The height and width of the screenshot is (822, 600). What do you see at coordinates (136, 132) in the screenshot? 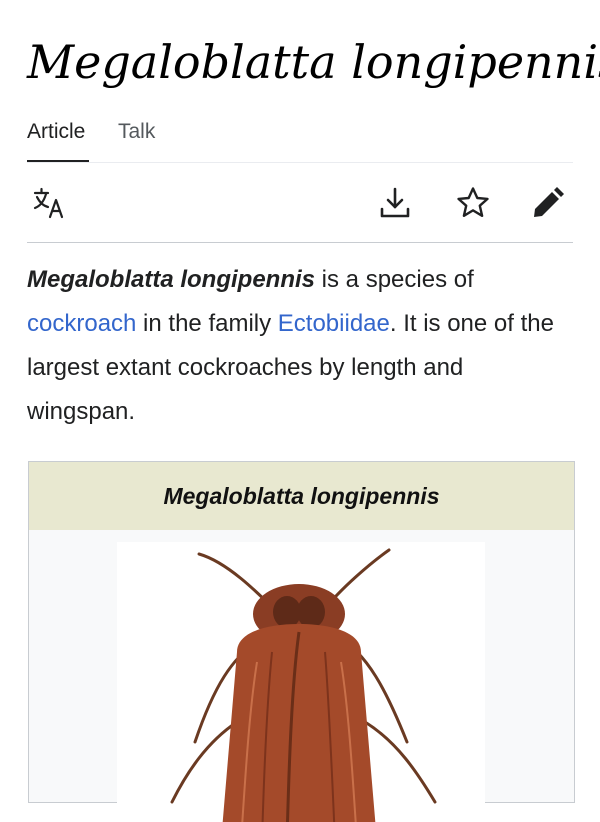
I see `tab-talk: Talk` at bounding box center [136, 132].